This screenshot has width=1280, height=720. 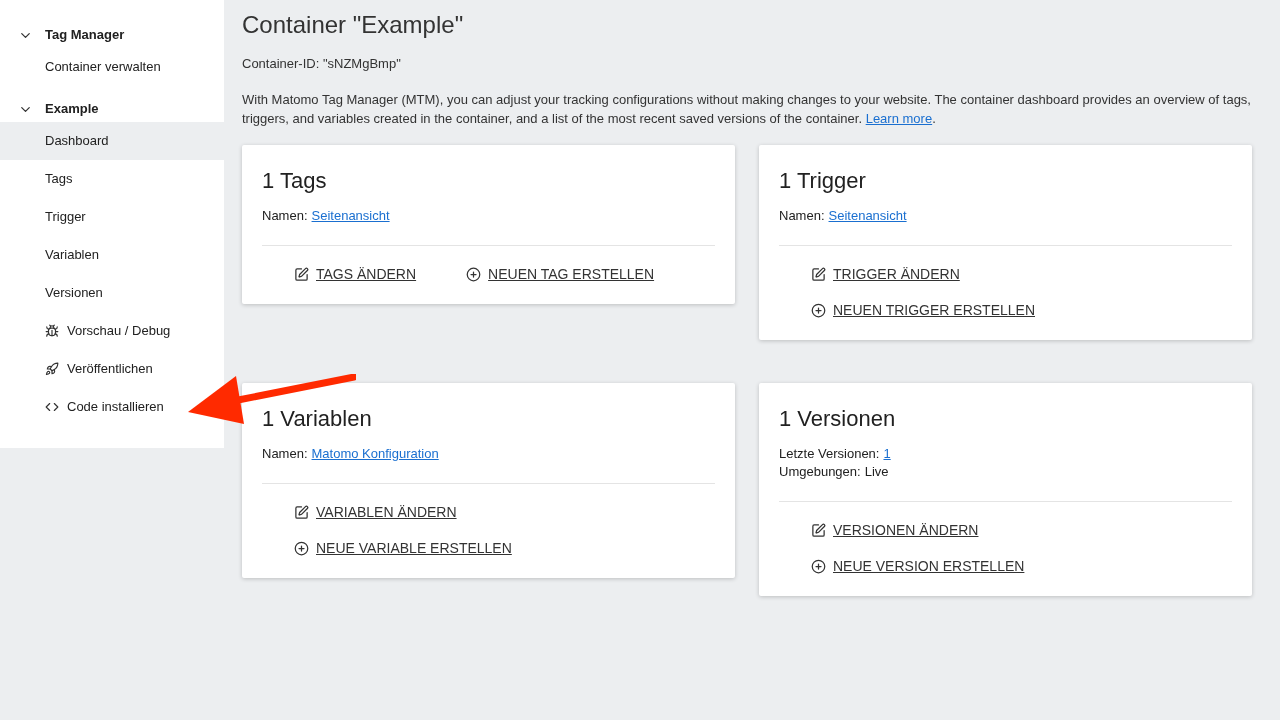 I want to click on container-id: Container-ID: "sNZMgBmp", so click(x=322, y=64).